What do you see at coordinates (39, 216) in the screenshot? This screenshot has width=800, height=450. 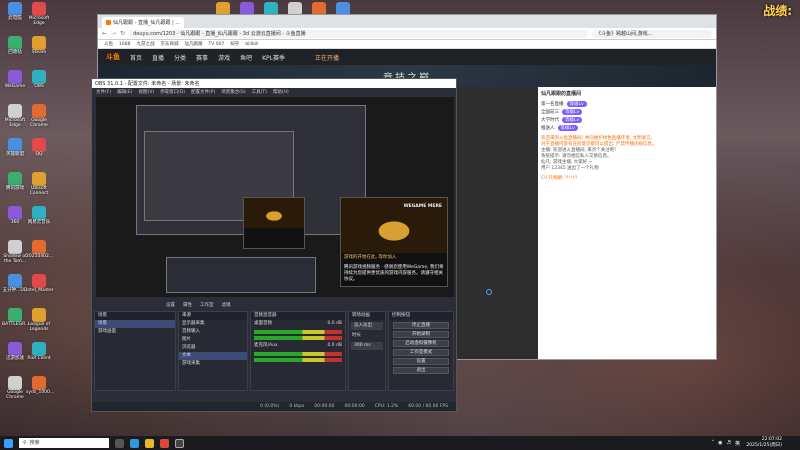 I see `desktop-icon: 网易云音乐` at bounding box center [39, 216].